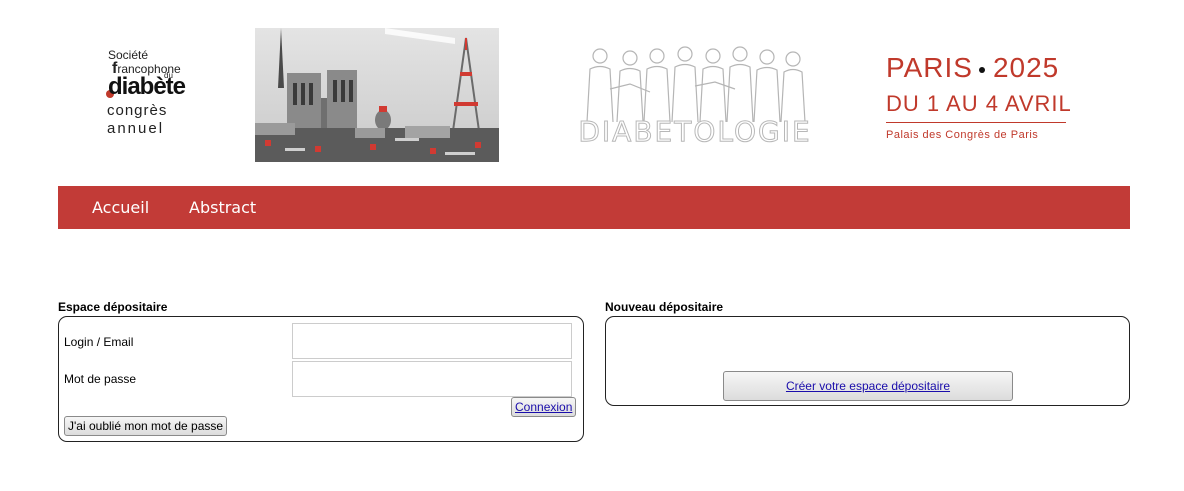 Image resolution: width=1184 pixels, height=491 pixels. I want to click on sfd-logo-line4: diabète, so click(147, 86).